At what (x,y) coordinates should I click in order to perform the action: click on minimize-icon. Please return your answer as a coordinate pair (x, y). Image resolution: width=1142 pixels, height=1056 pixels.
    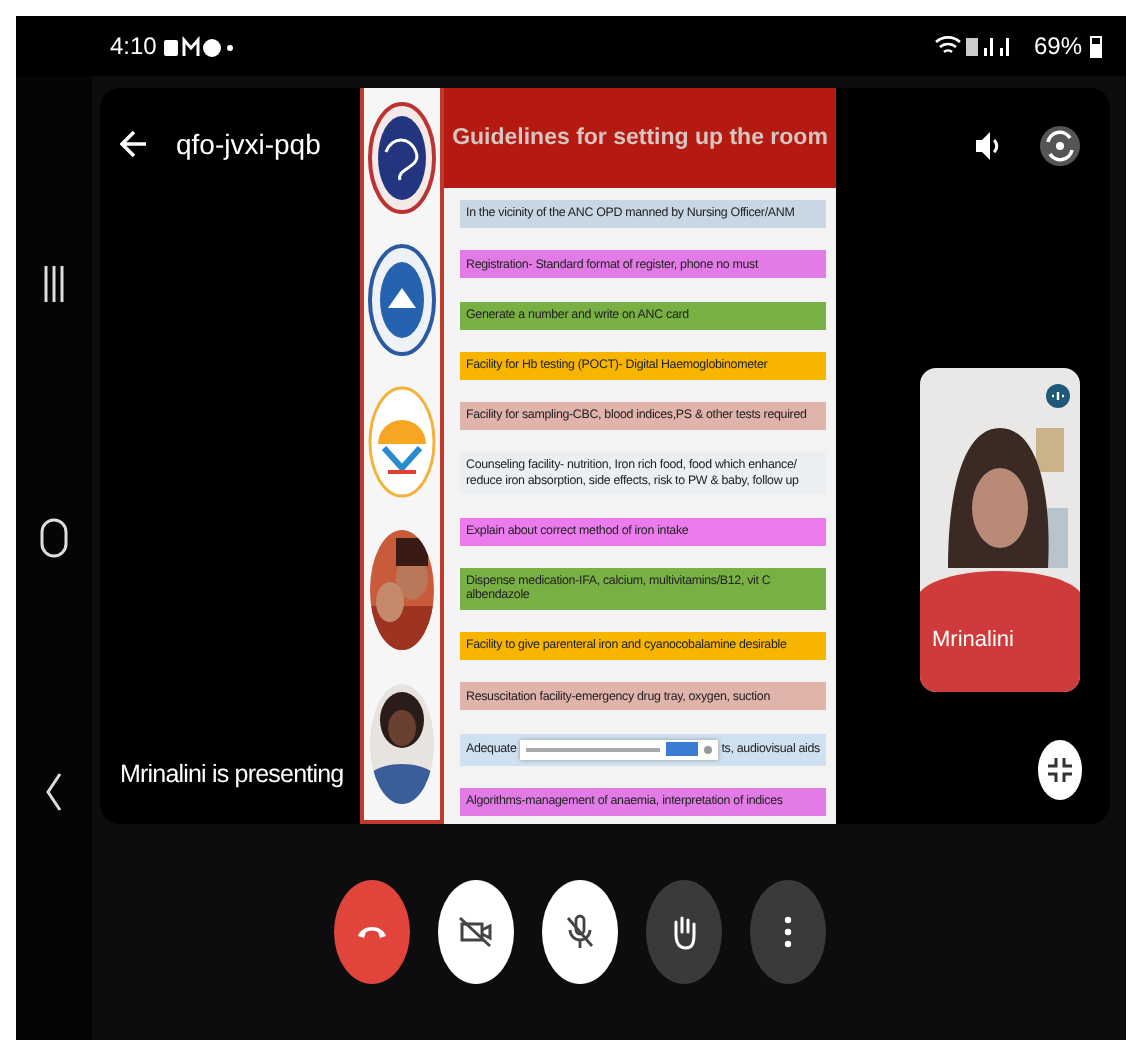
    Looking at the image, I should click on (1060, 770).